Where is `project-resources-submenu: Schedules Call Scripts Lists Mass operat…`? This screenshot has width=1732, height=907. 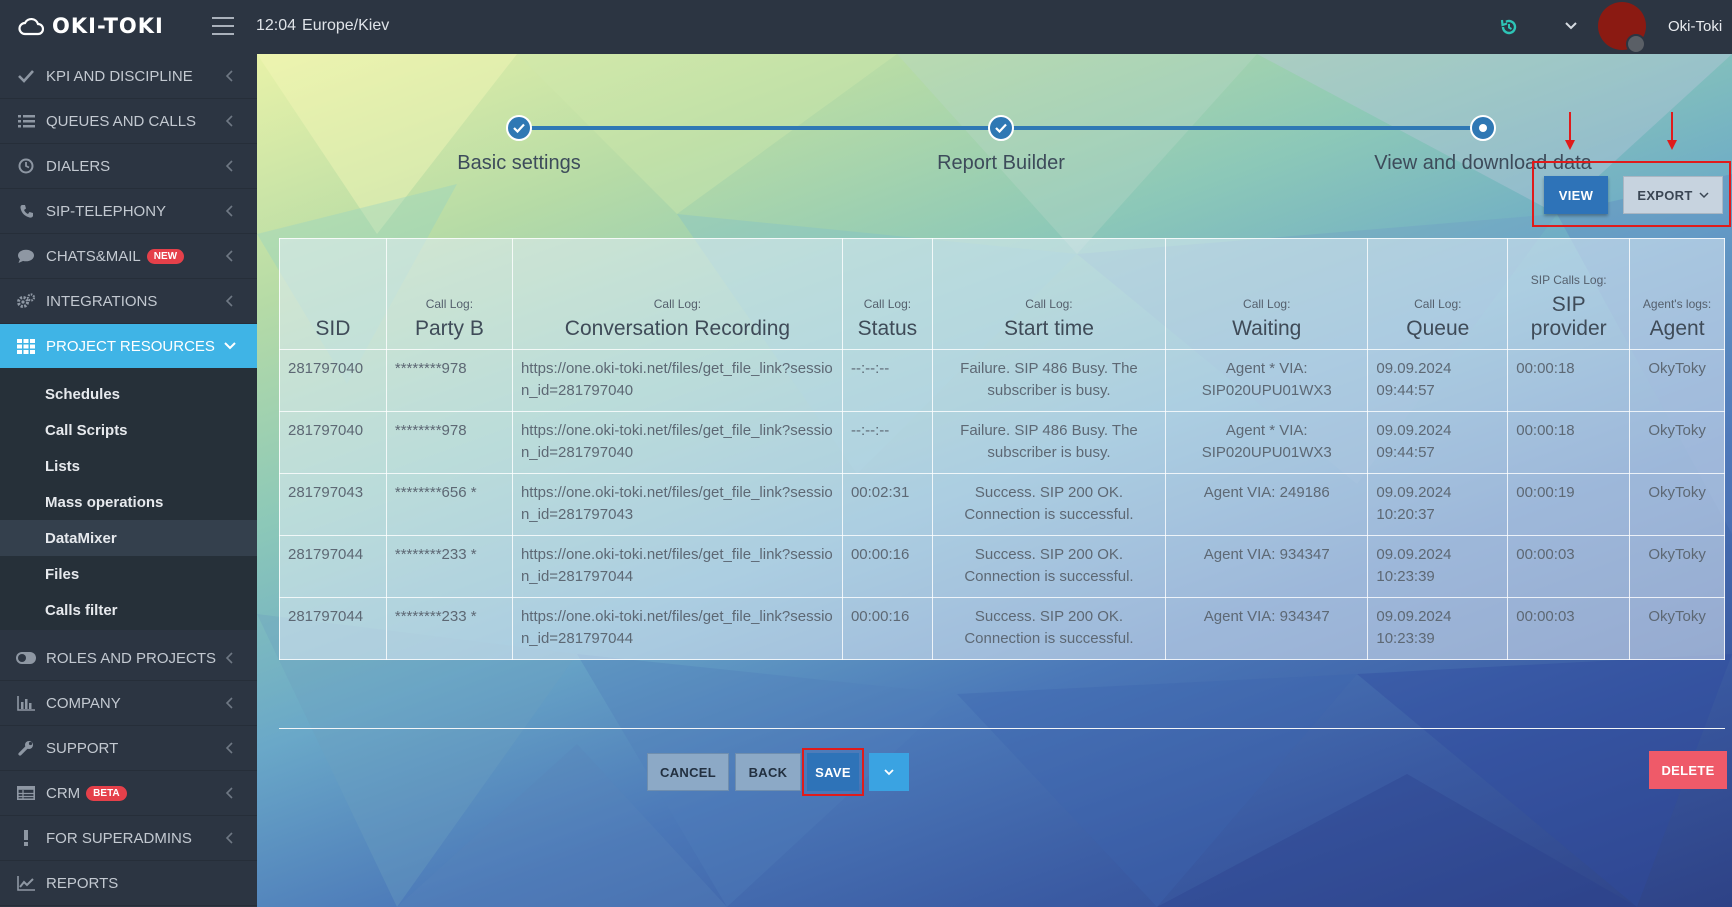
project-resources-submenu: Schedules Call Scripts Lists Mass operat… is located at coordinates (128, 499).